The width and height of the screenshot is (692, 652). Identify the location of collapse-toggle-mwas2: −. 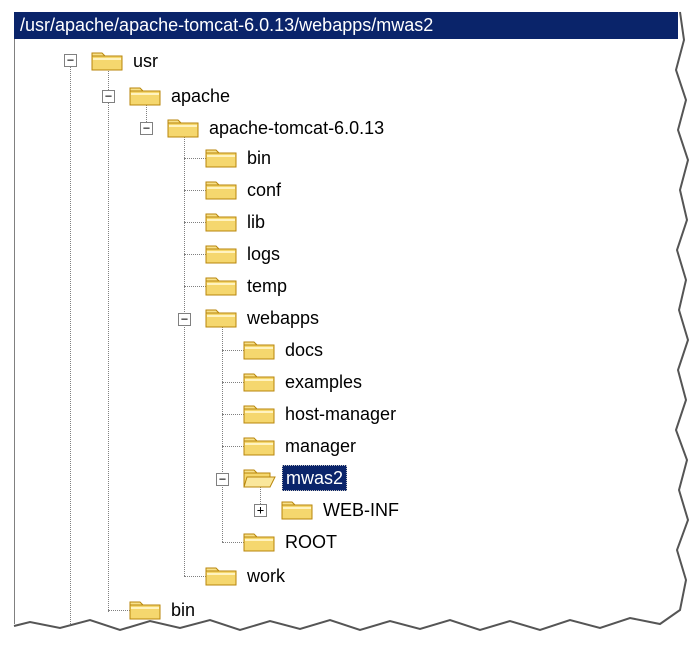
(222, 479).